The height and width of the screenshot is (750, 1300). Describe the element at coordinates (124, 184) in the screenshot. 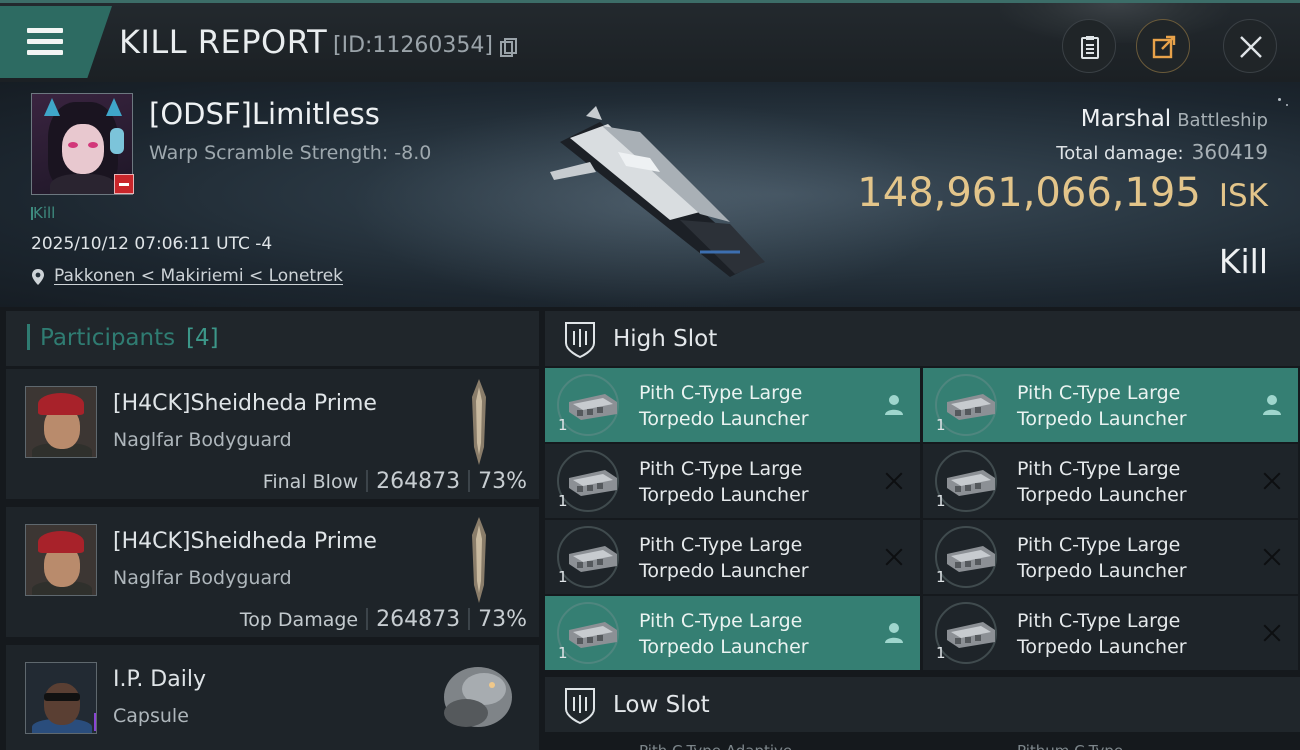

I see `hostile-badge-icon` at that location.